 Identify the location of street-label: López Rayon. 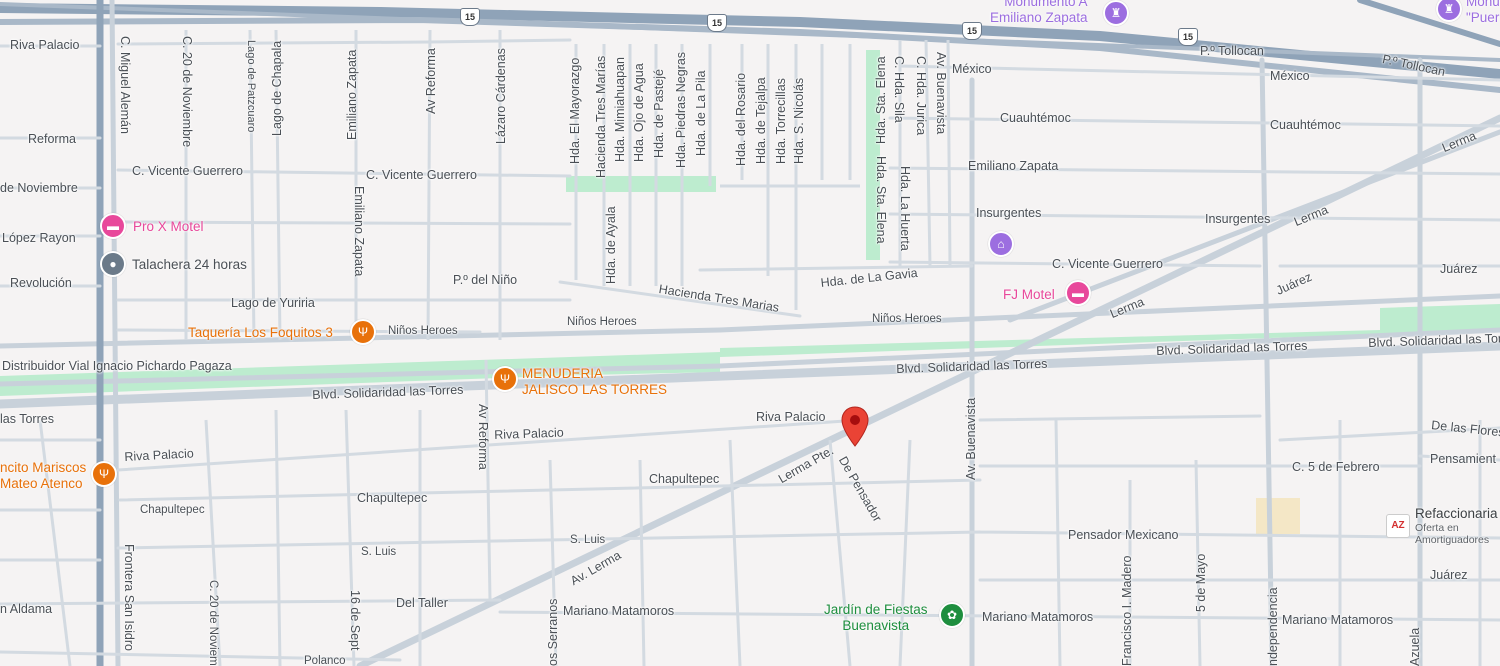
(39, 238).